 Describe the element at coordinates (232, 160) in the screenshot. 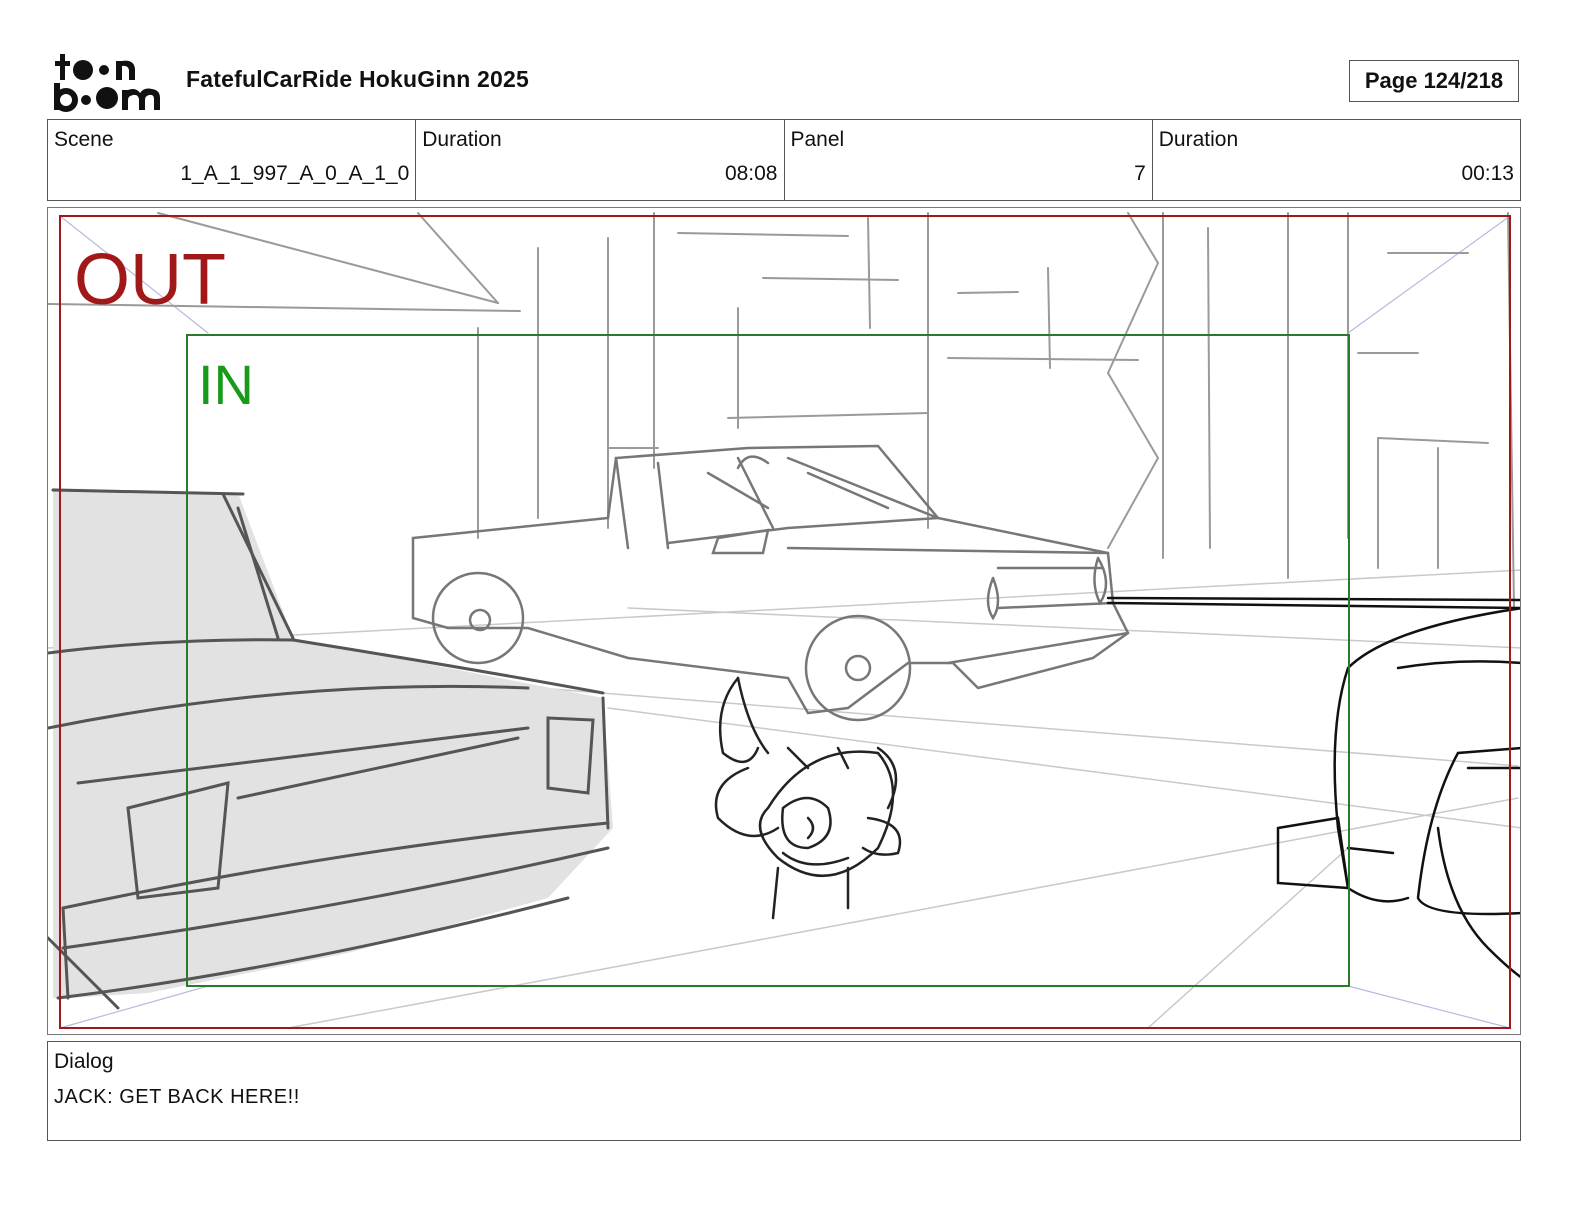

I see `scene-cell: Scene 1_A_1_997_A_0_A_1_0` at that location.